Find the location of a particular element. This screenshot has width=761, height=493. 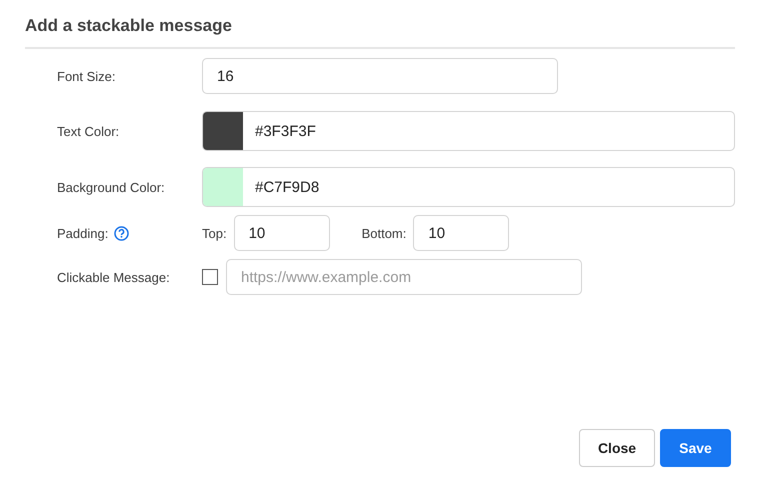

save-button: Save is located at coordinates (695, 448).